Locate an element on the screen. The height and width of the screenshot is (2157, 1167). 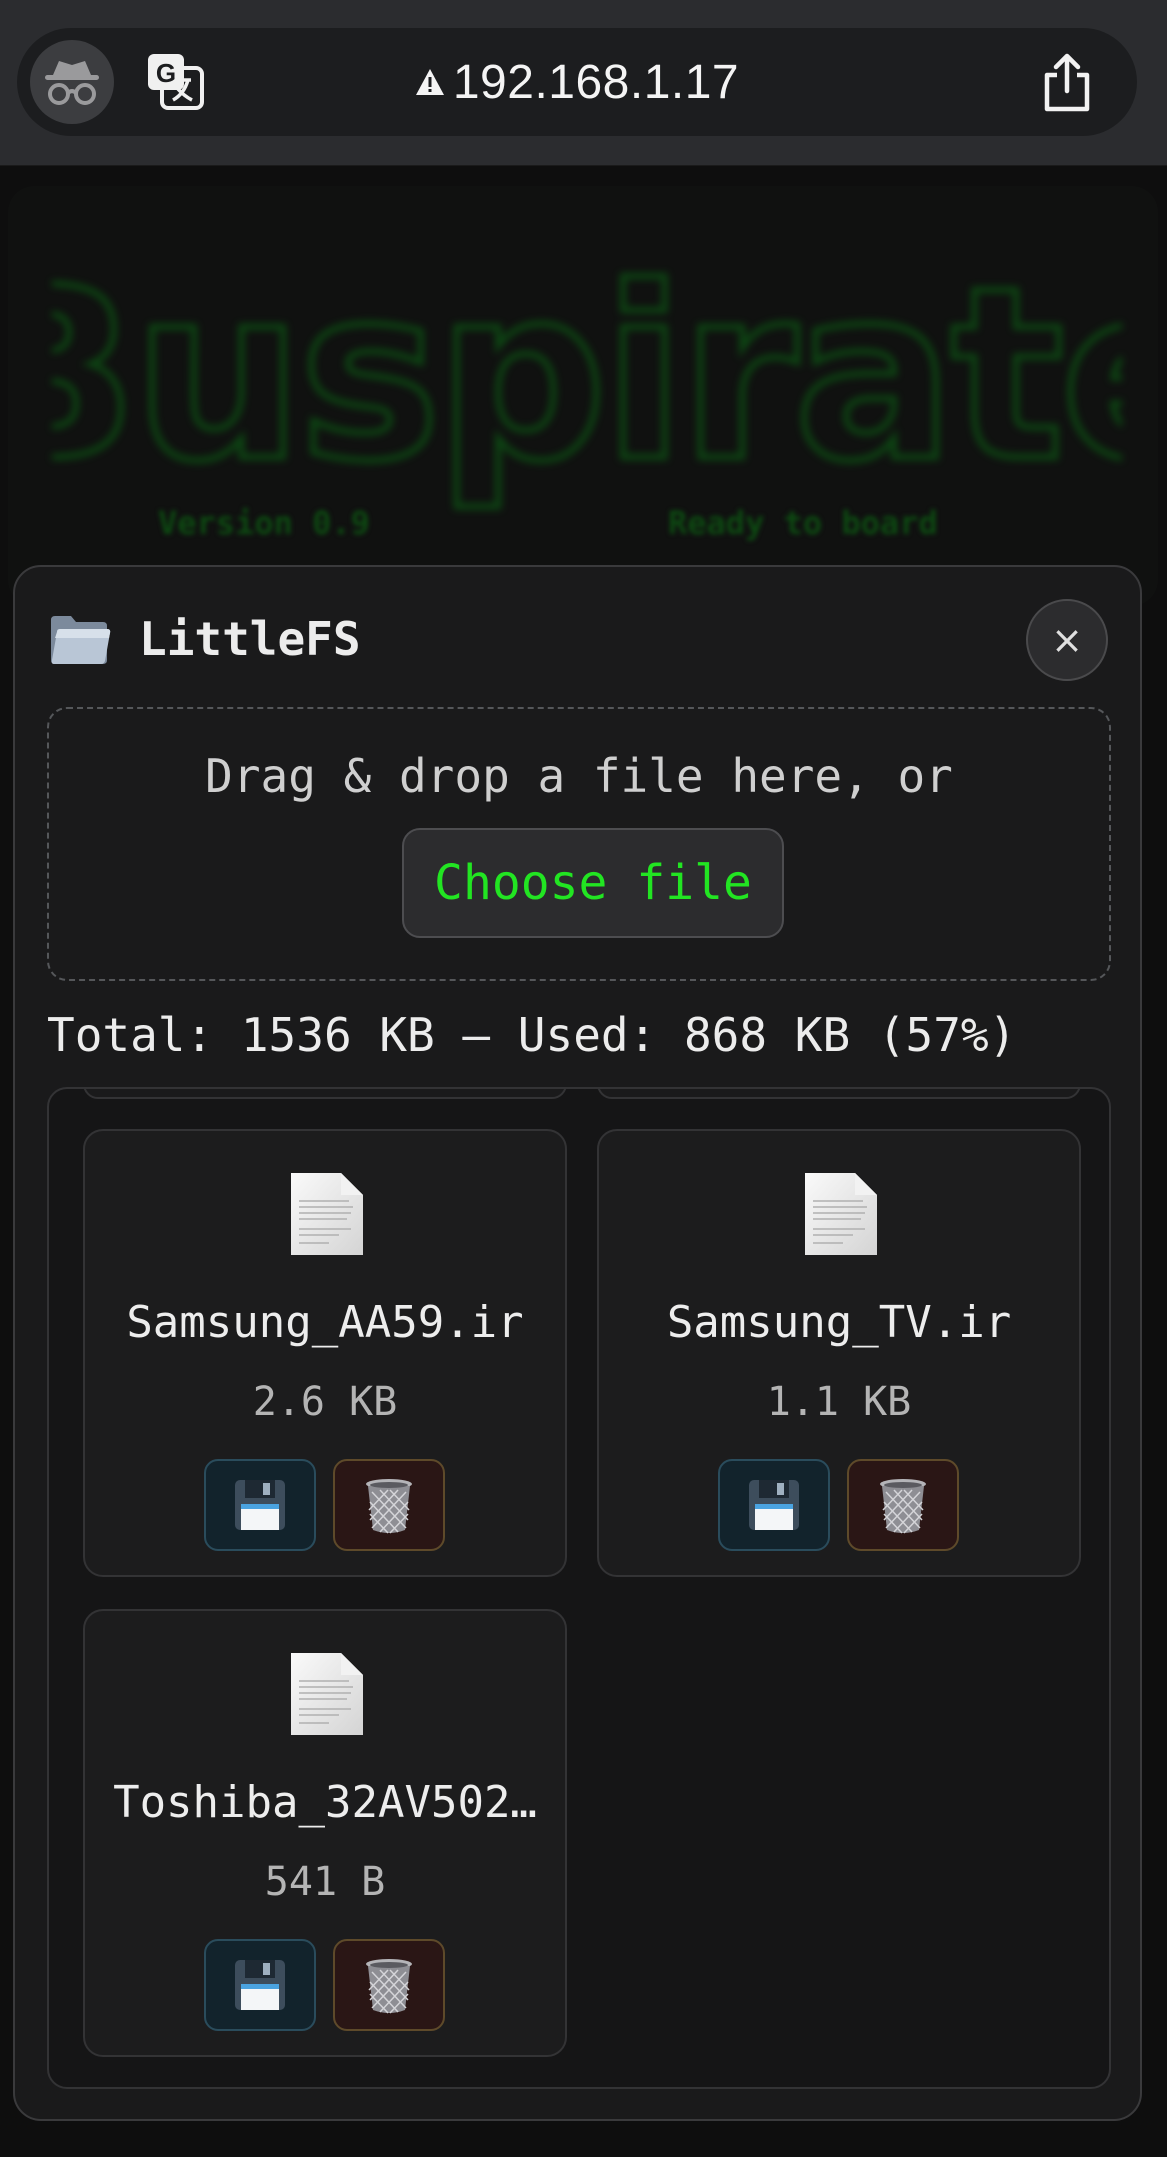
dialog-header: LittleFS is located at coordinates (205, 639).